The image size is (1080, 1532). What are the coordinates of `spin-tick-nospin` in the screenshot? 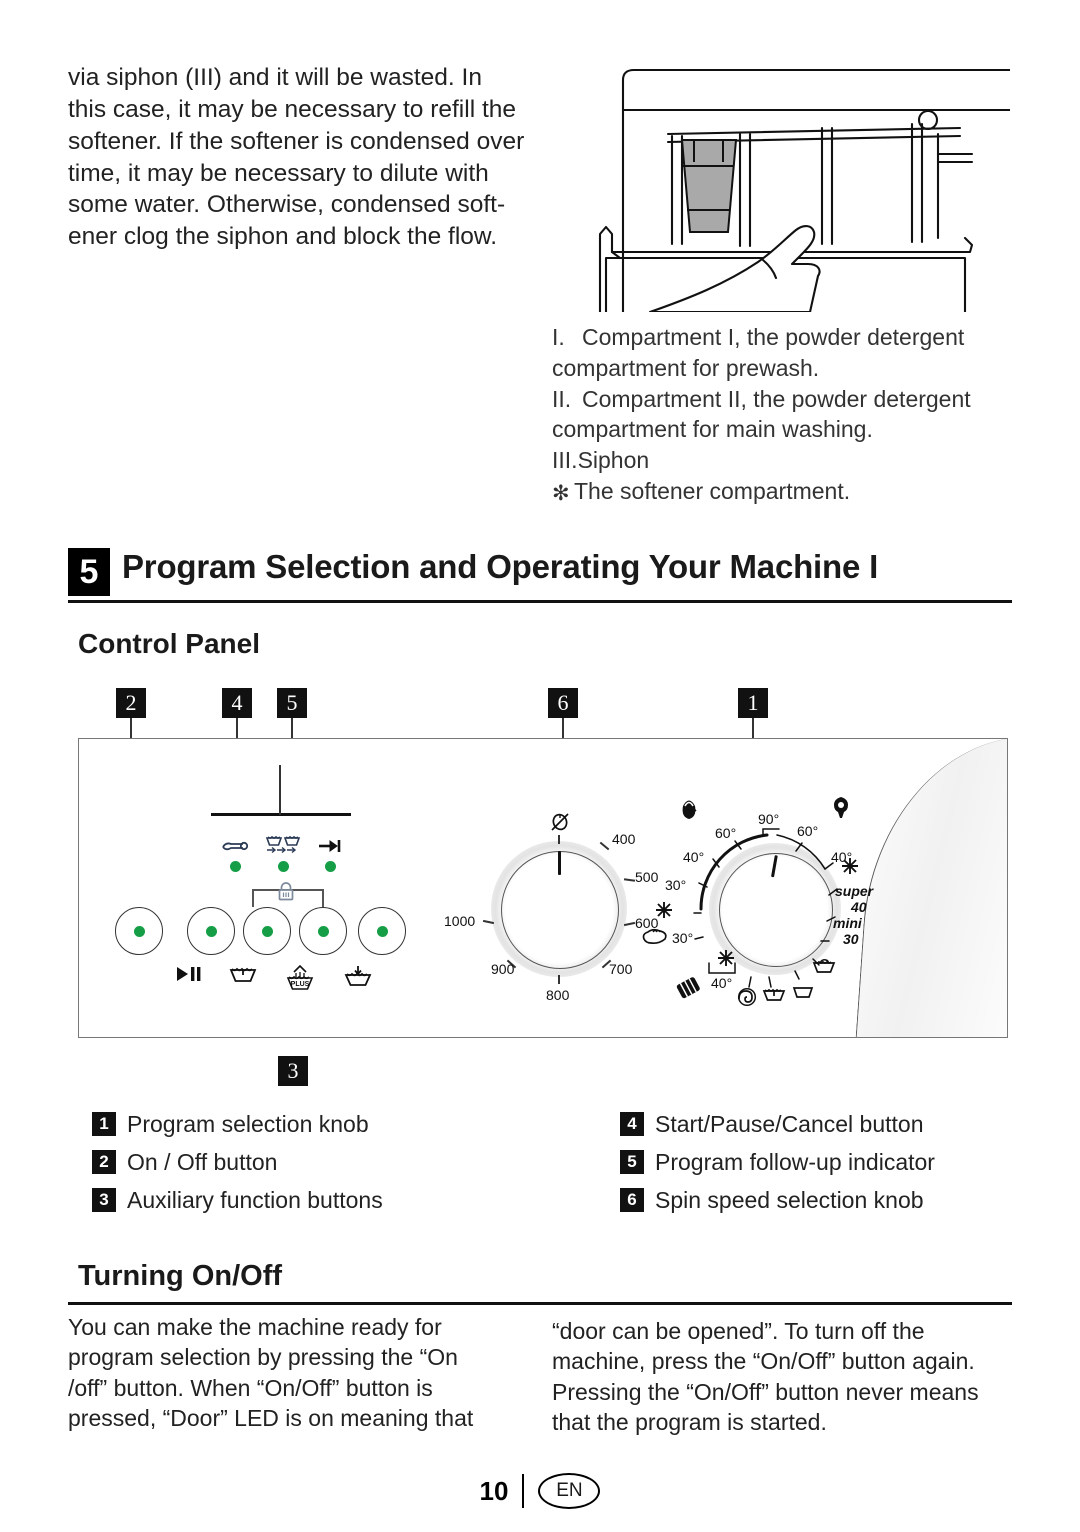 It's located at (559, 839).